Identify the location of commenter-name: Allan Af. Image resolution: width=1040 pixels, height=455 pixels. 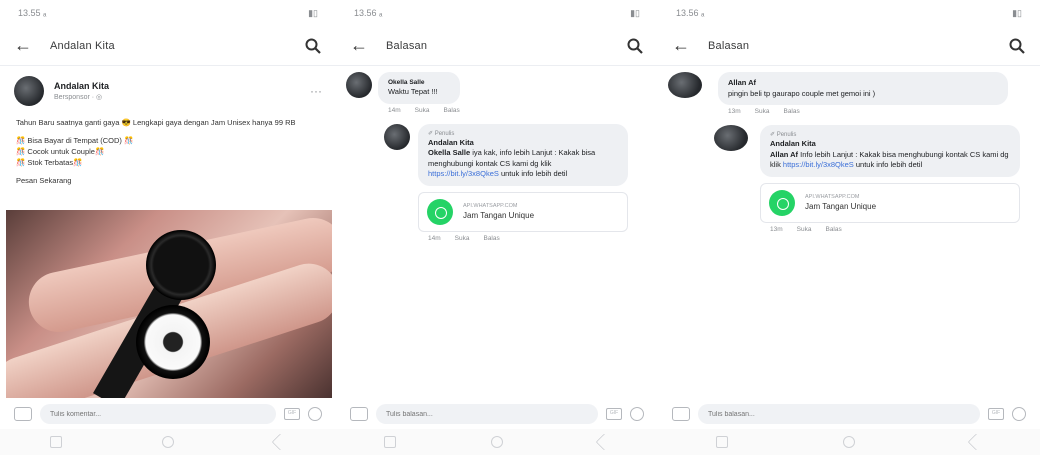
(863, 83).